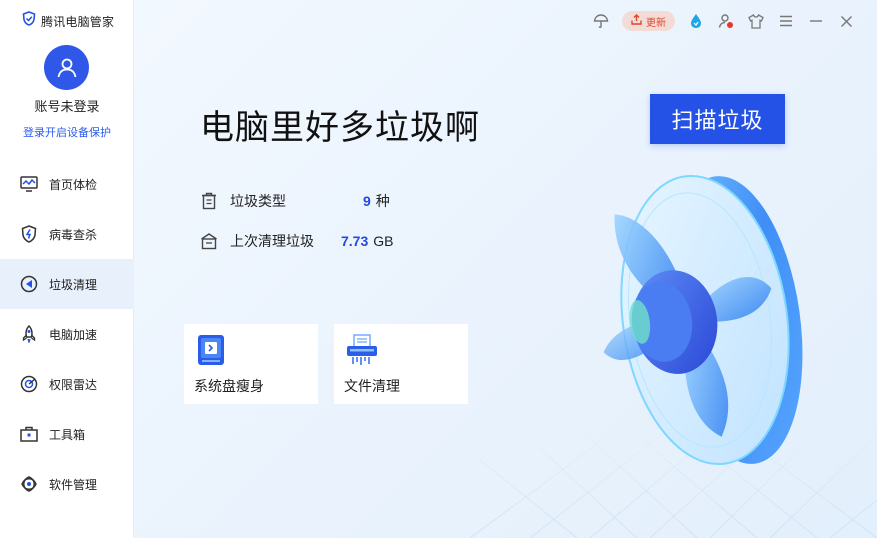  I want to click on stat-unit: 种, so click(382, 201).